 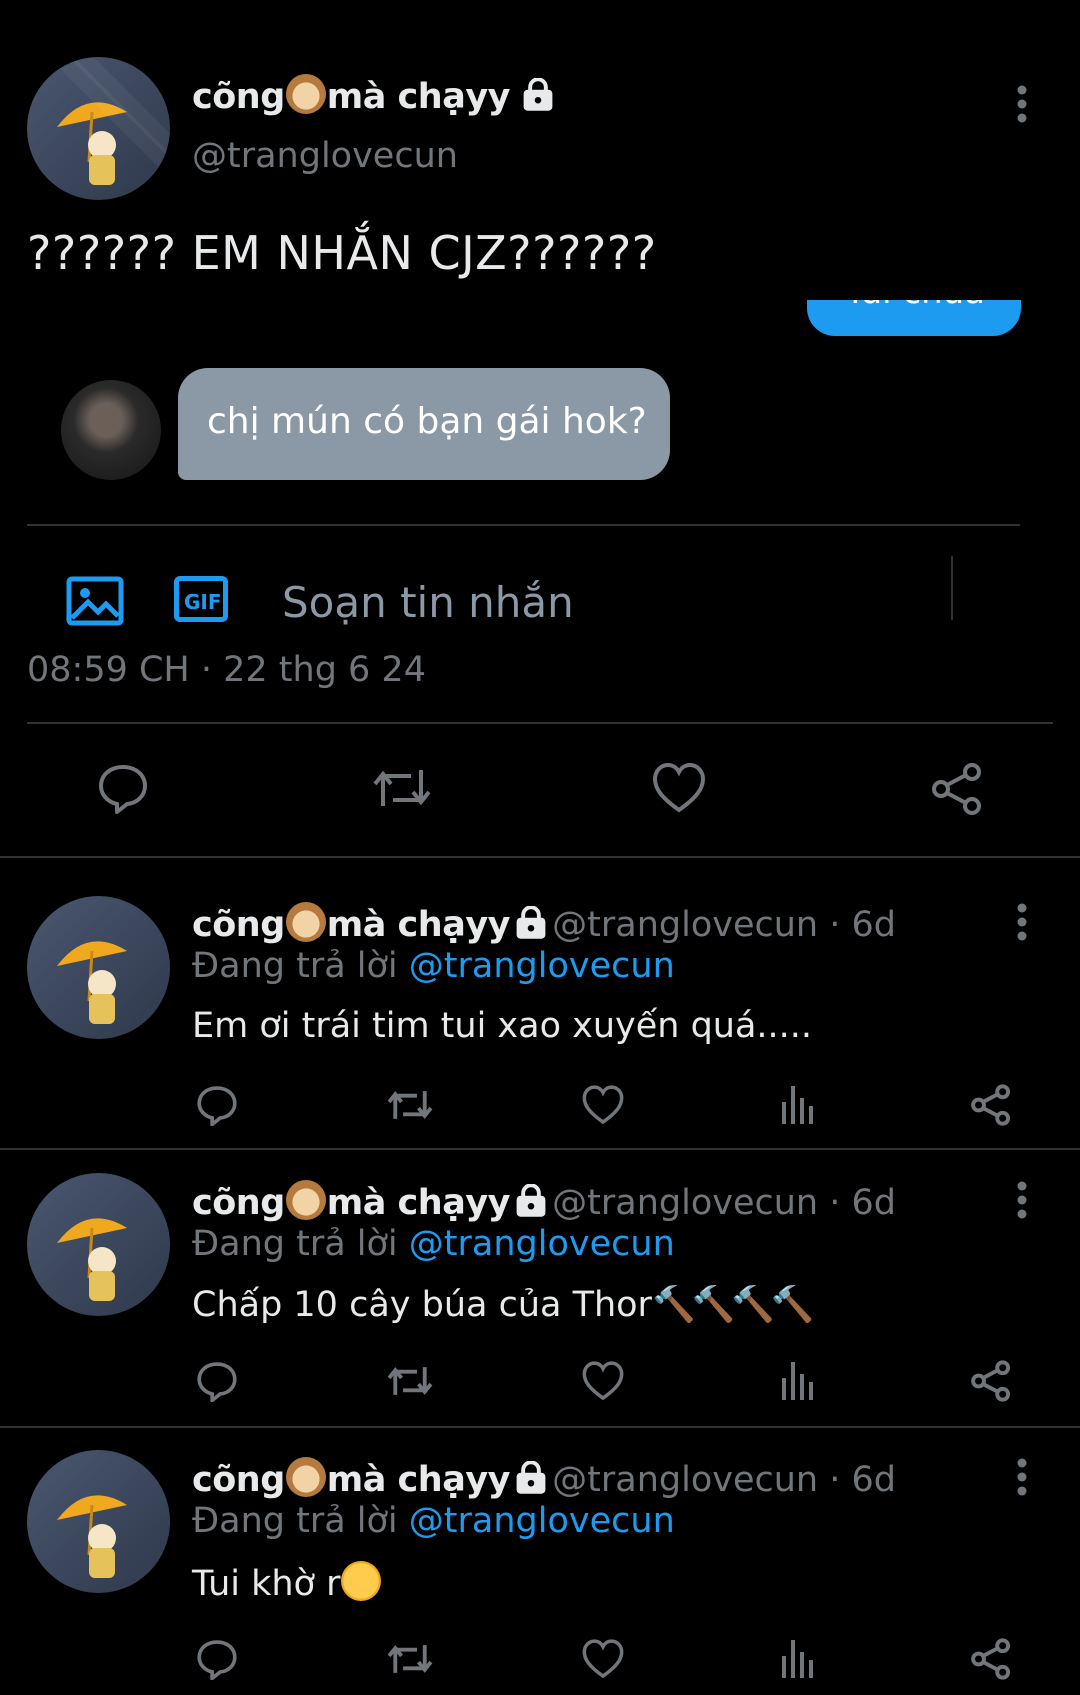 What do you see at coordinates (226, 670) in the screenshot?
I see `tweet-timestamp: 08:59 CH · 22 thg 6 24` at bounding box center [226, 670].